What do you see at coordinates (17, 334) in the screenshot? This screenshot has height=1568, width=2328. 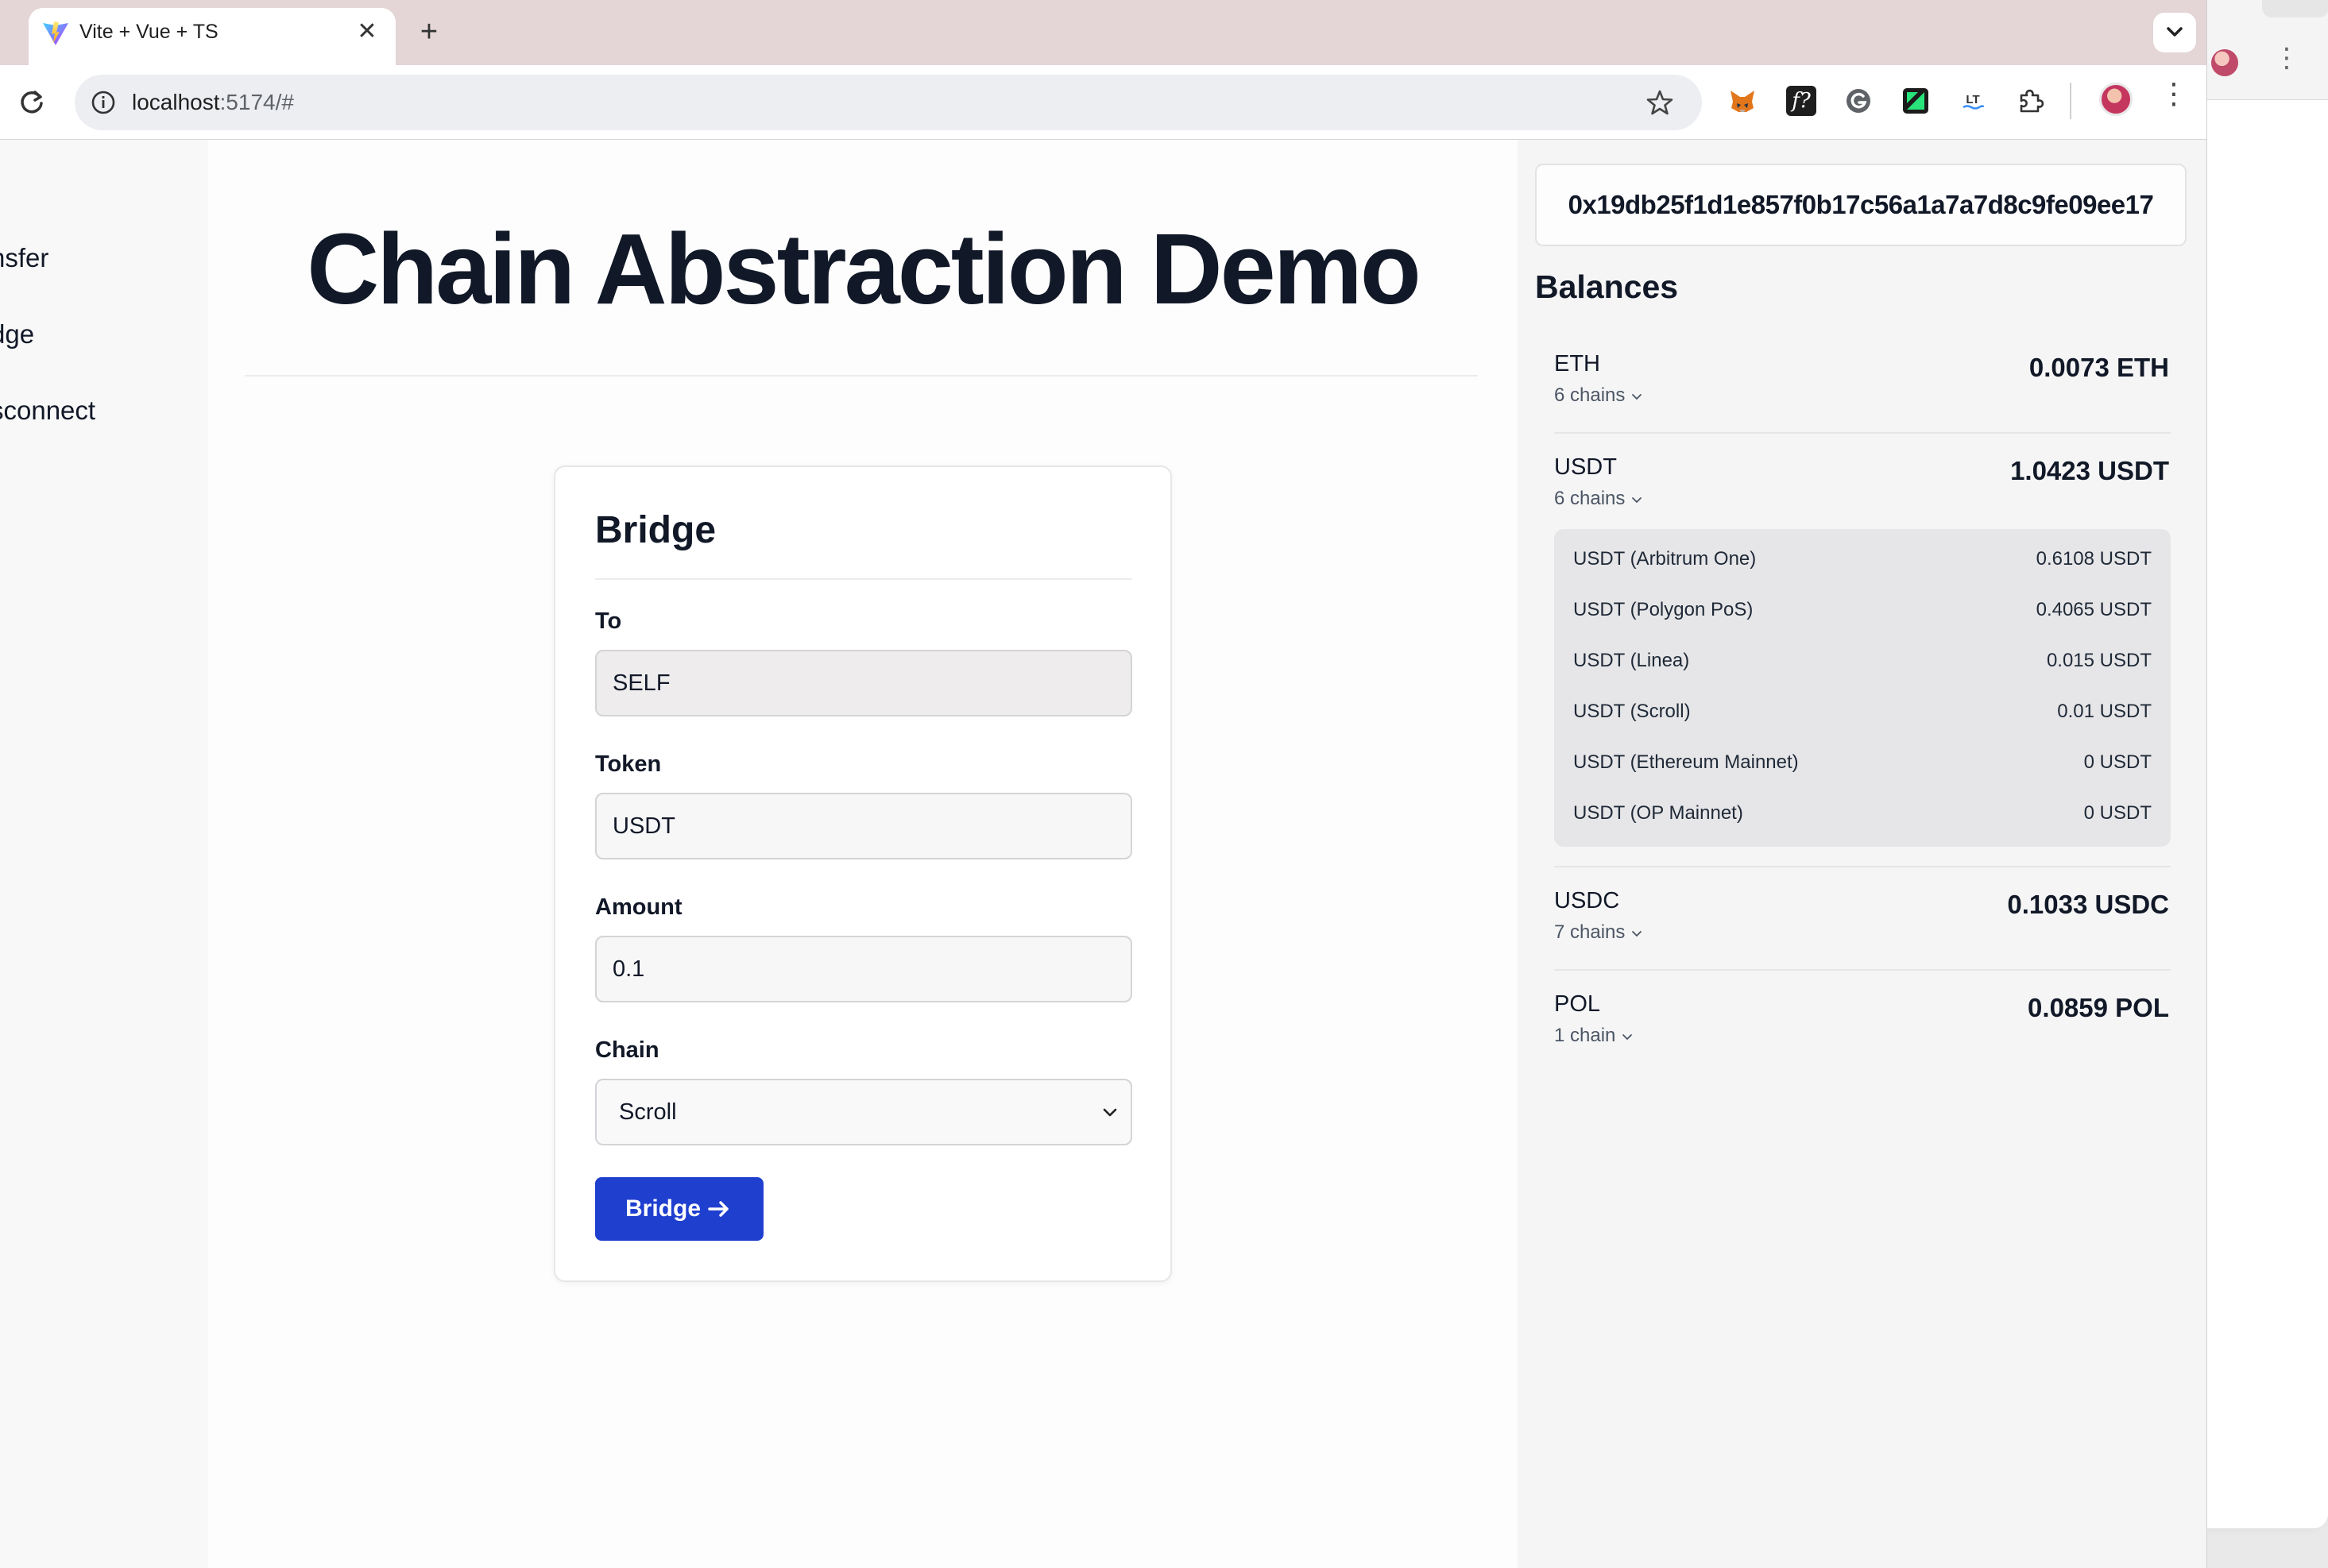 I see `sidebar-item-bridge: dge` at bounding box center [17, 334].